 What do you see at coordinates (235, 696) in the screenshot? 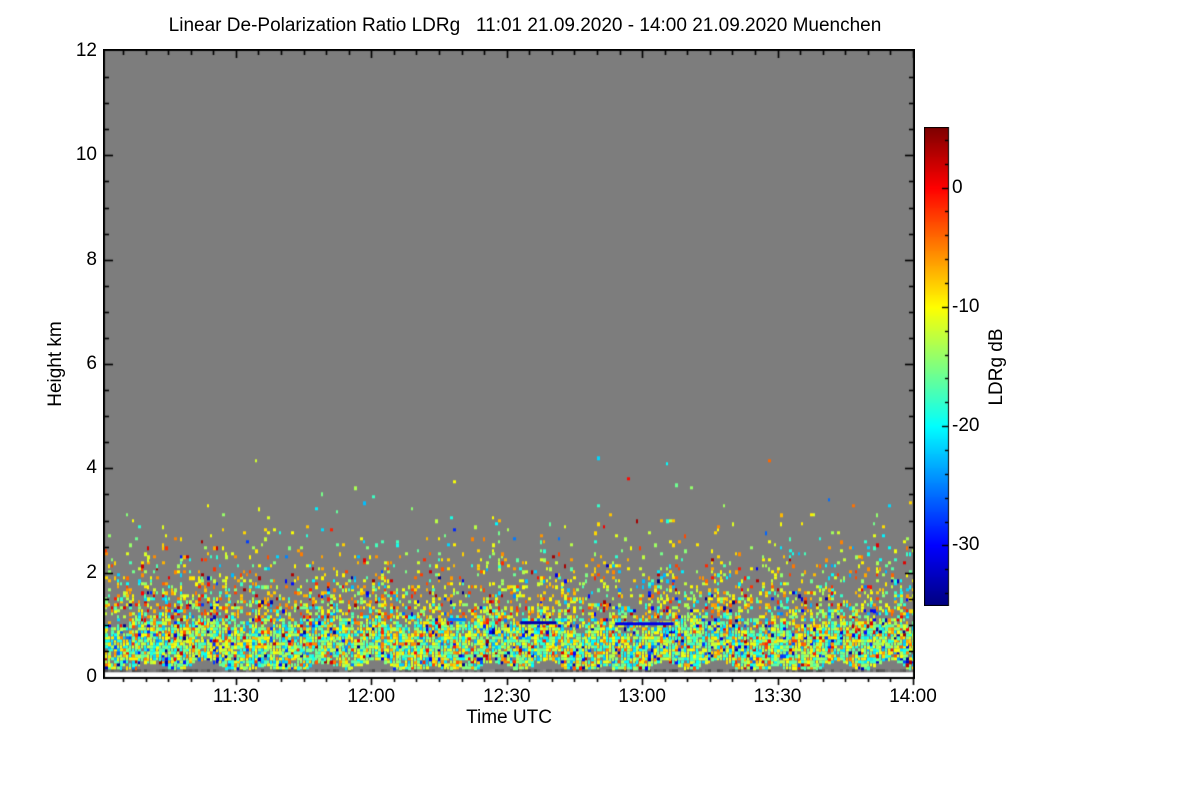
I see `x-tick-label-1130: 11:30` at bounding box center [235, 696].